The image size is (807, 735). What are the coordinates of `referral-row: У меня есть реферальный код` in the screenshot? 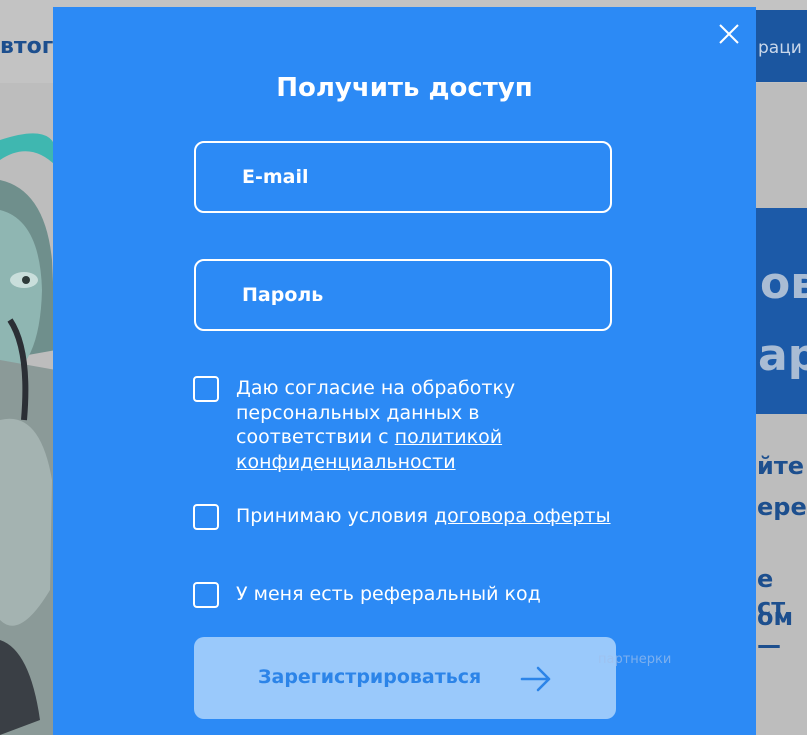 It's located at (403, 595).